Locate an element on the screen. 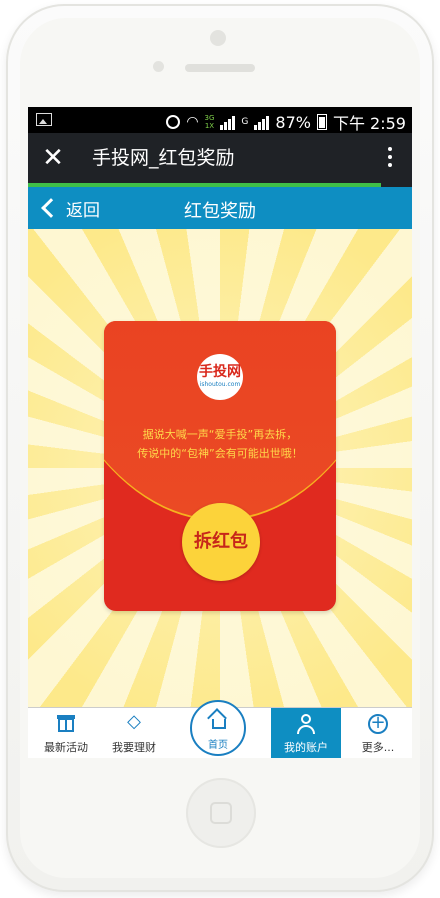 Image resolution: width=440 pixels, height=898 pixels. signal-strength-2-icon is located at coordinates (262, 122).